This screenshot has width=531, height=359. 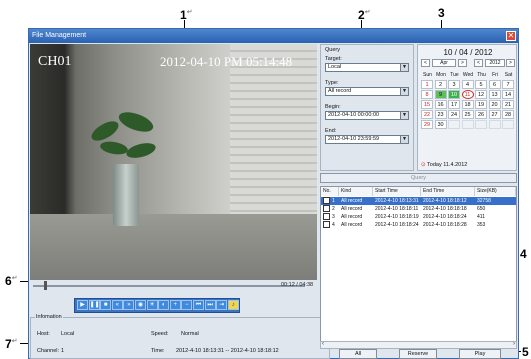 What do you see at coordinates (481, 75) in the screenshot?
I see `weekday-label: Thu` at bounding box center [481, 75].